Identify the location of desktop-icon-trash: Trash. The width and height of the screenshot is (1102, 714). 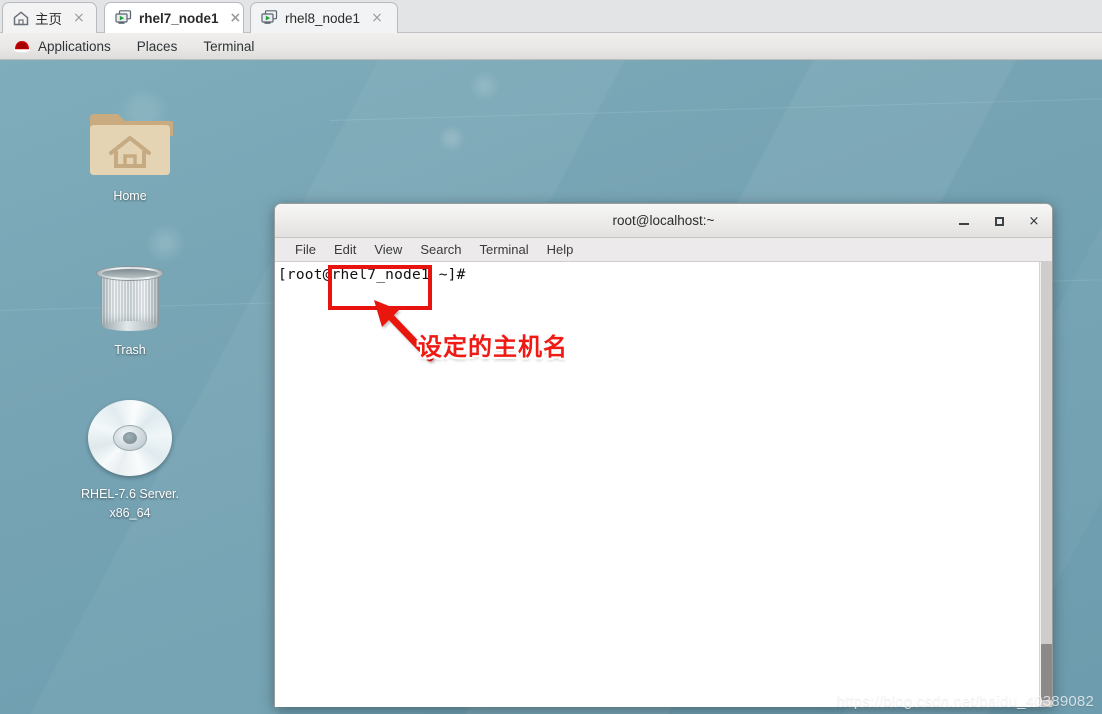
(130, 309).